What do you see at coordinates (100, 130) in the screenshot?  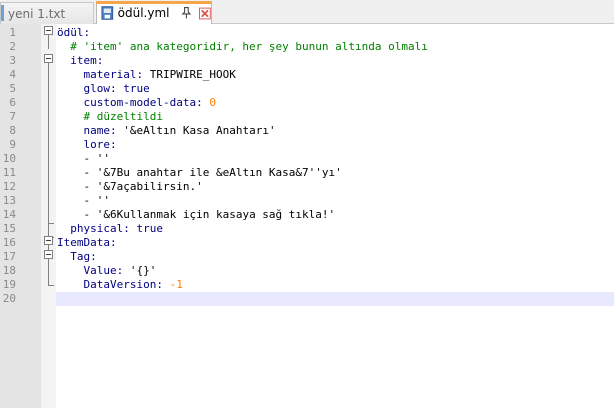 I see `token-key: name:` at bounding box center [100, 130].